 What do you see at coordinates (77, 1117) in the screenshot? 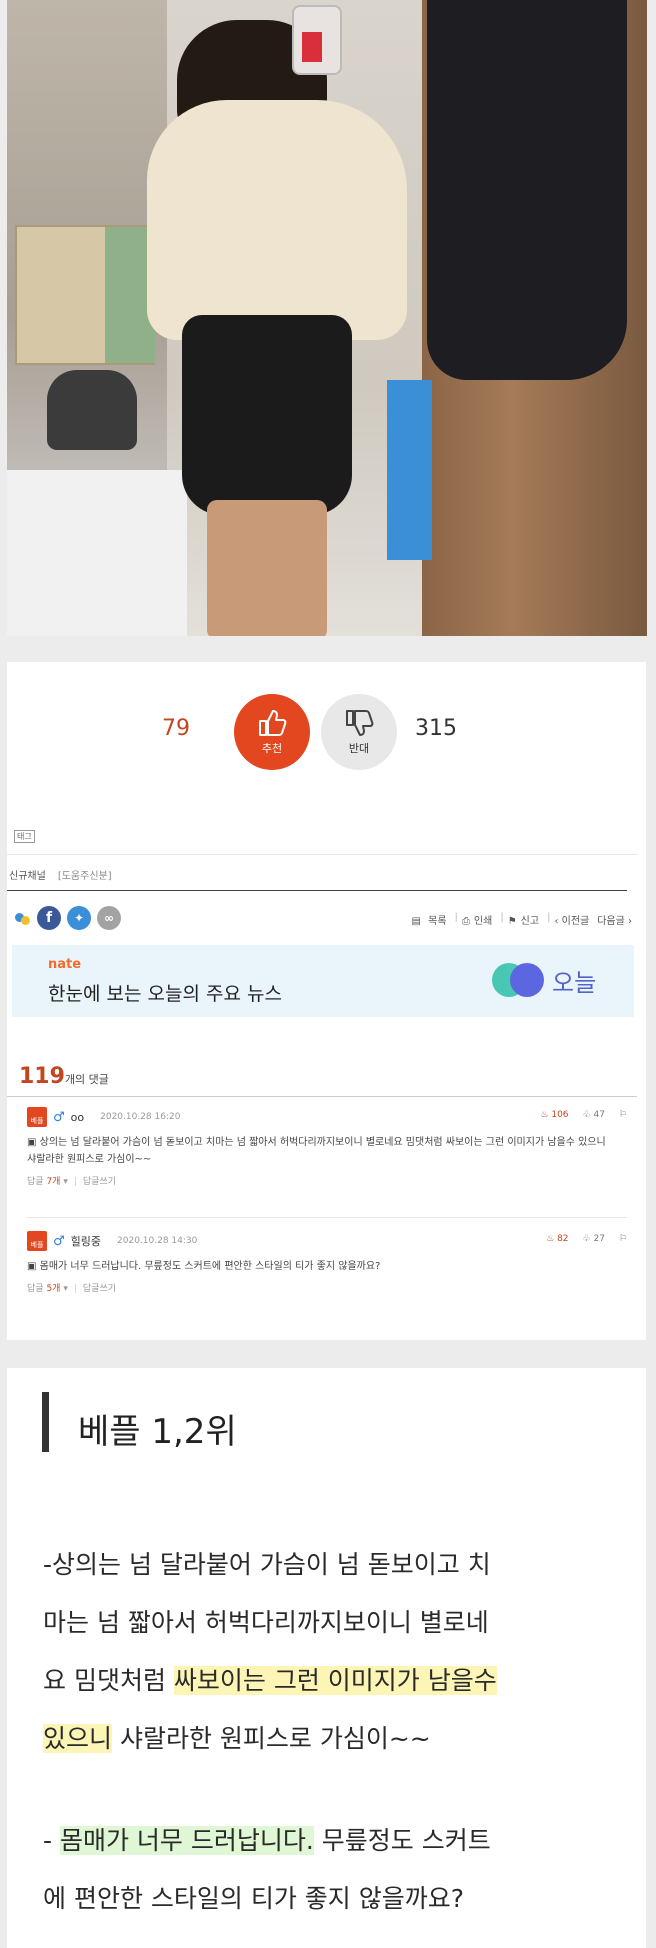
I see `comment-nickname: oo` at bounding box center [77, 1117].